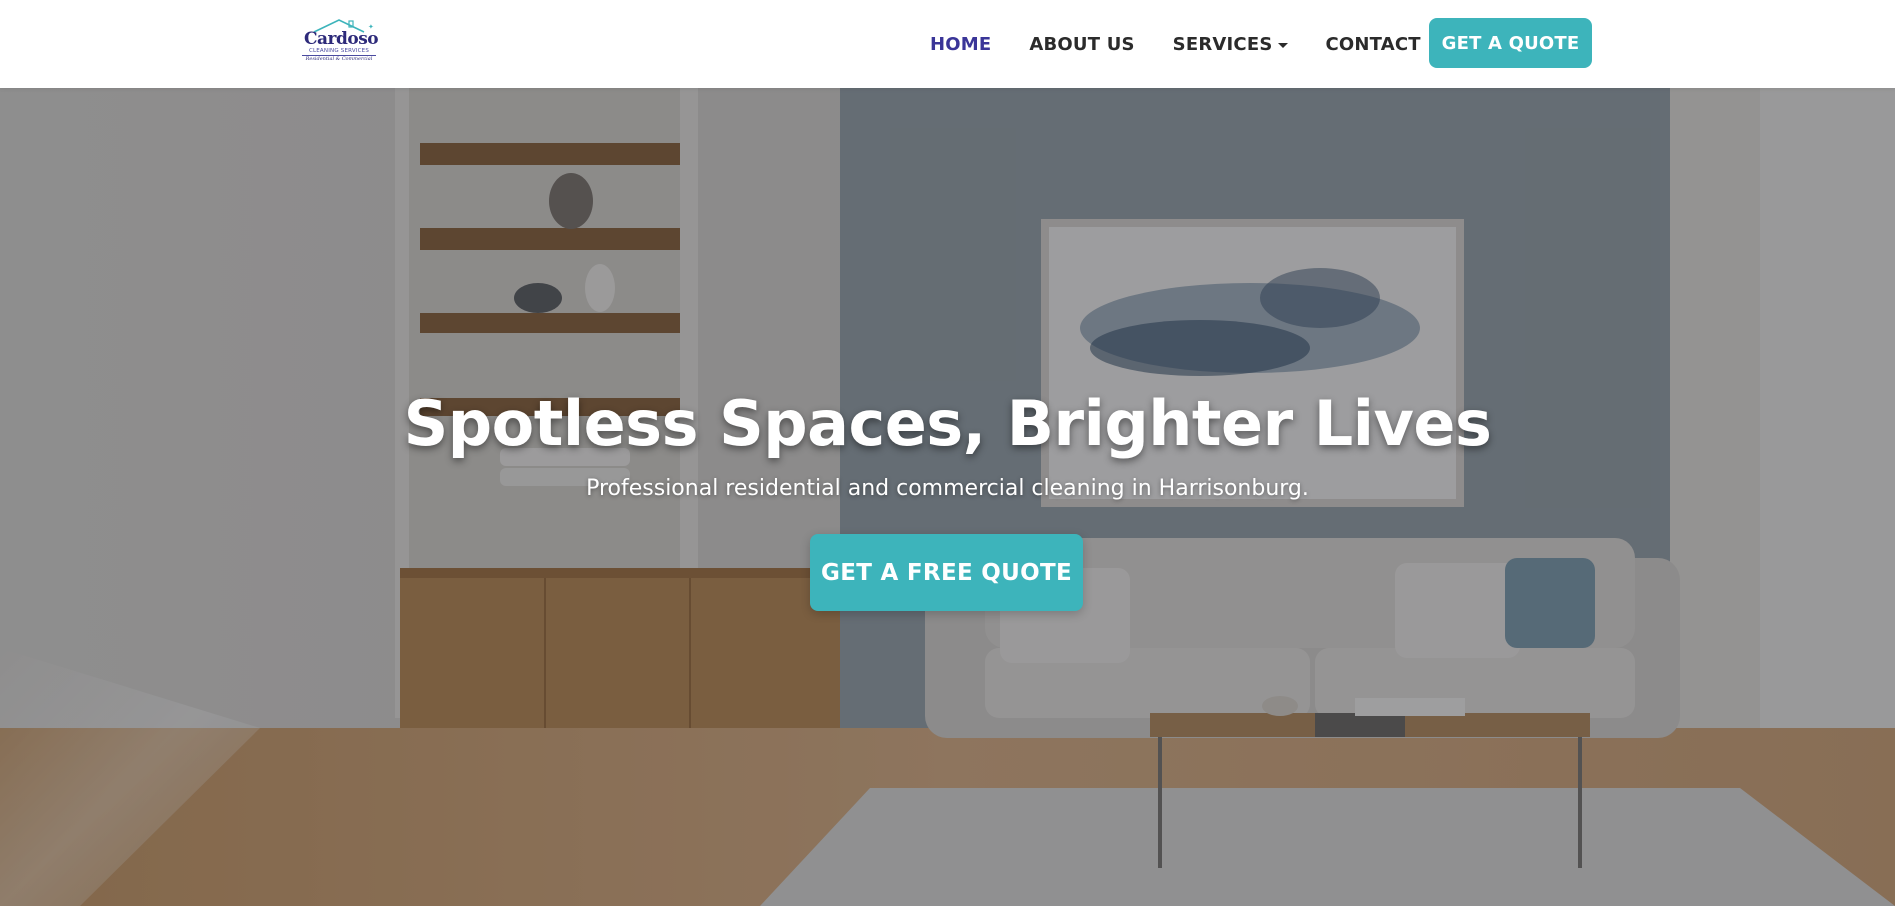 The image size is (1895, 906). What do you see at coordinates (339, 52) in the screenshot?
I see `logo-subtitle: CLEANING SERVICES` at bounding box center [339, 52].